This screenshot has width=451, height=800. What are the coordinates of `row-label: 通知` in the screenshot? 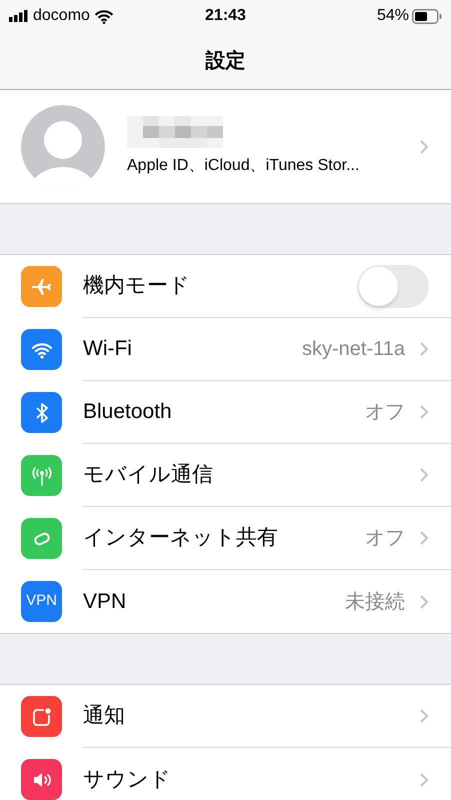 It's located at (104, 716).